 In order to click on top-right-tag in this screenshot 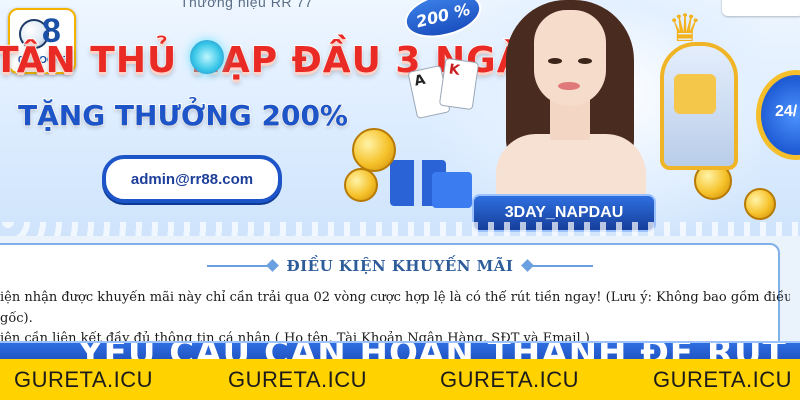, I will do `click(761, 8)`.